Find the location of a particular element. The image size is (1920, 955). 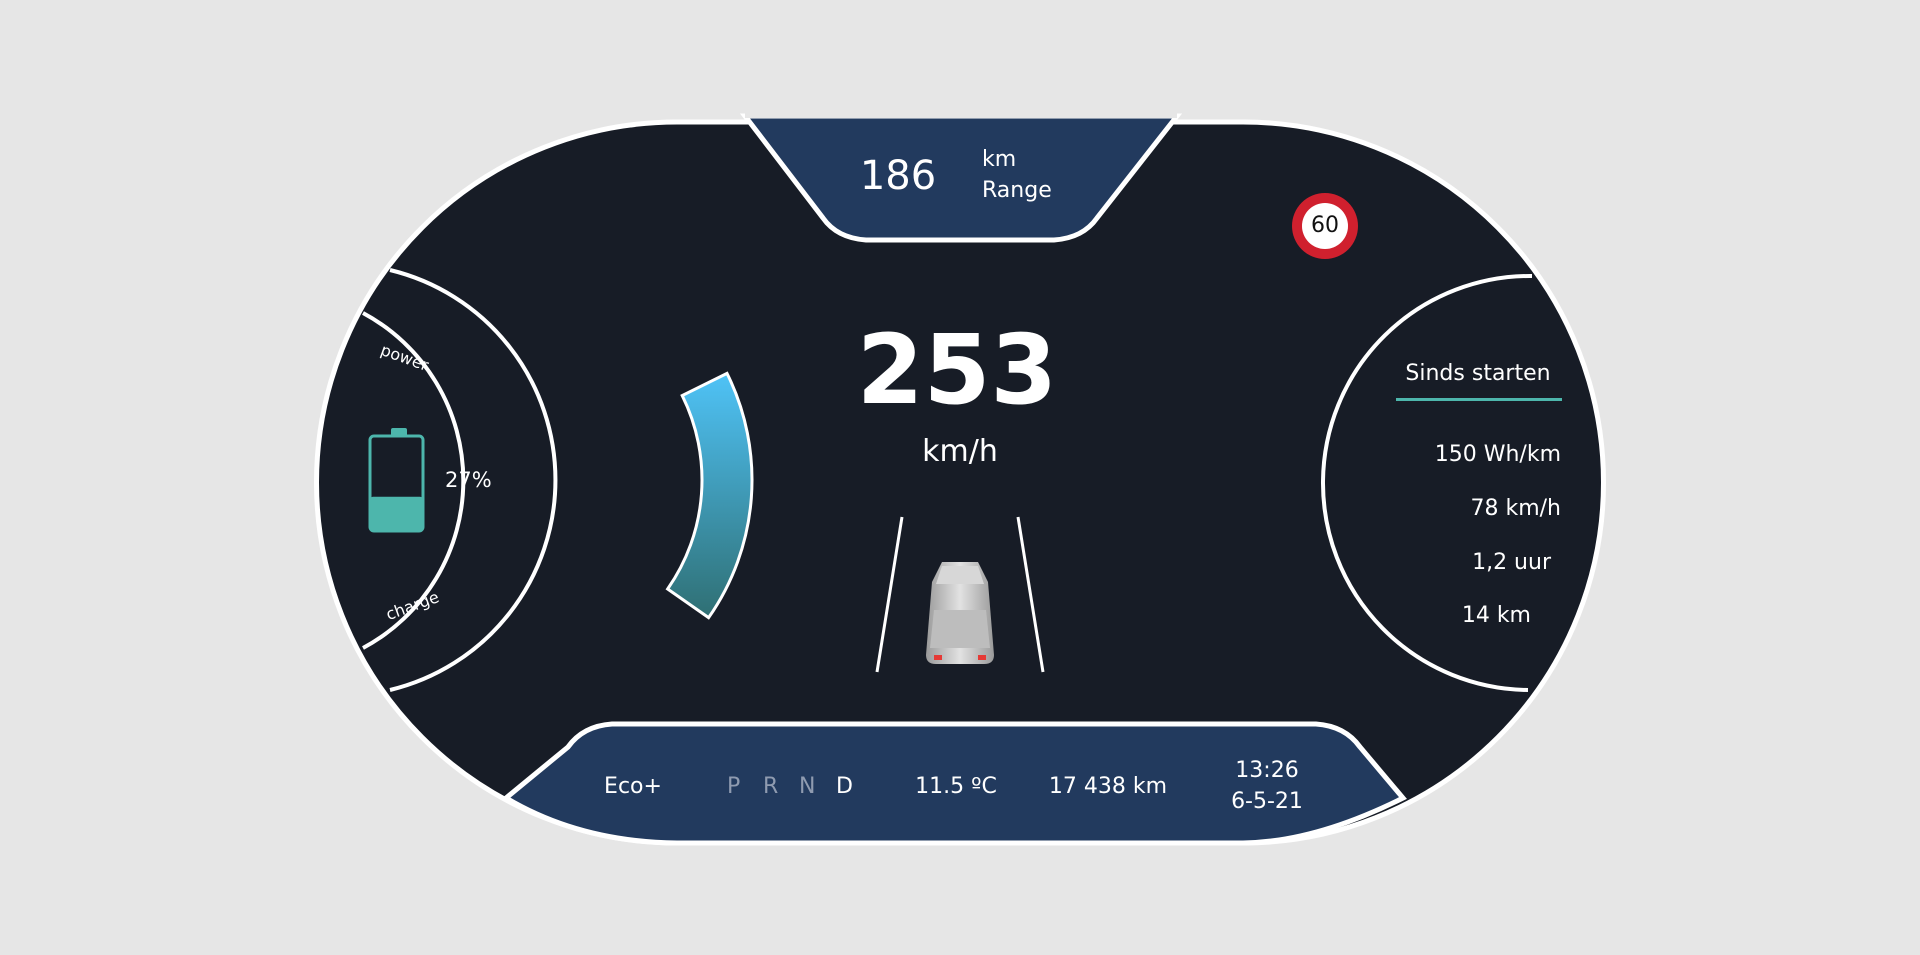

gear-p: P is located at coordinates (733, 787).